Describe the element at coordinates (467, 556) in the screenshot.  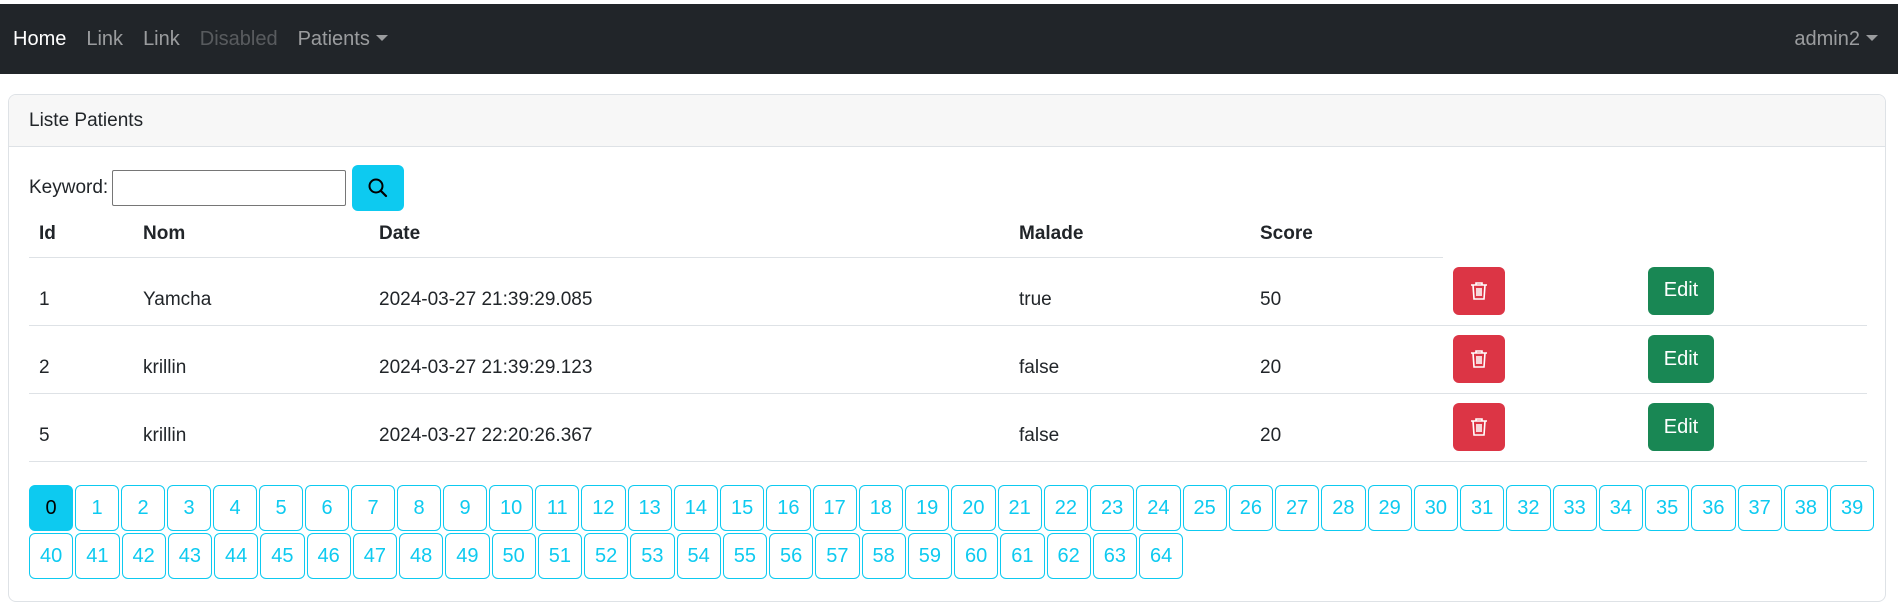
I see `page-button-49: 49` at that location.